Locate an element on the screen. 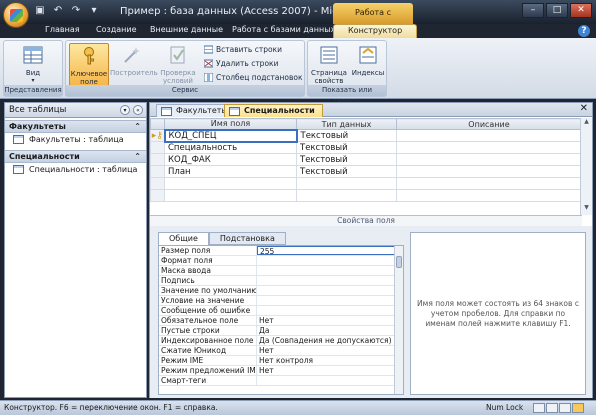  properties-scrollbar is located at coordinates (398, 320).